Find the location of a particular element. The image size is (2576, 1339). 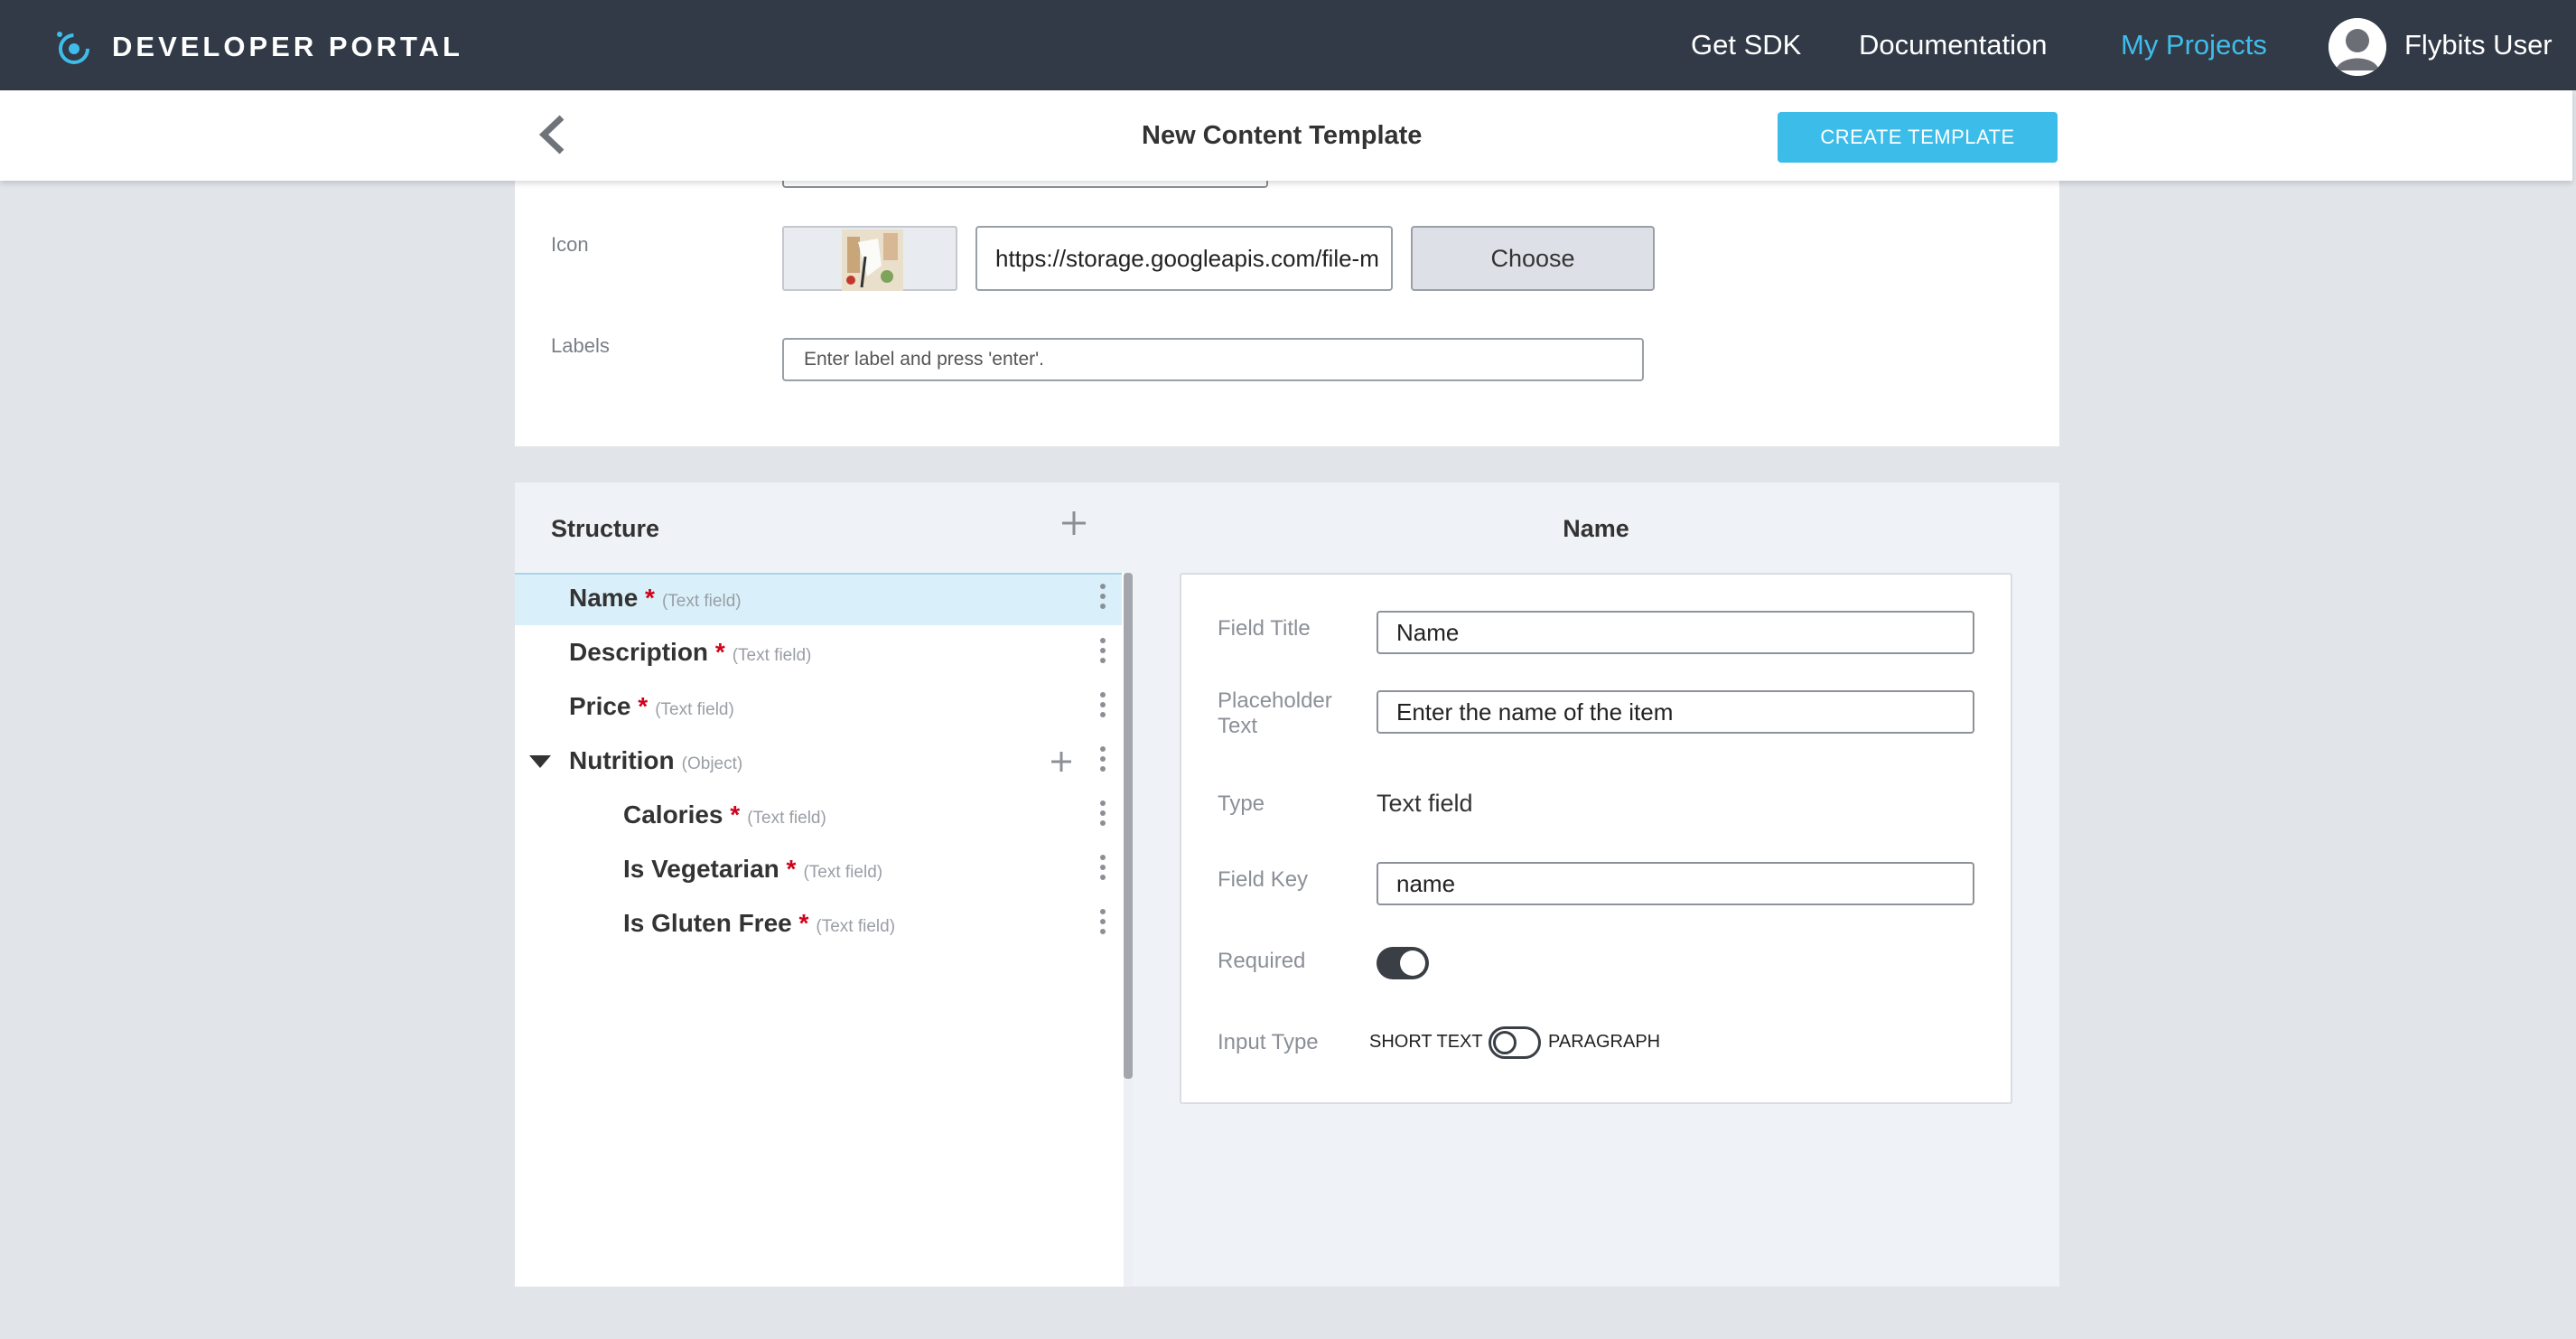

add-child-plus-icon is located at coordinates (1061, 761).